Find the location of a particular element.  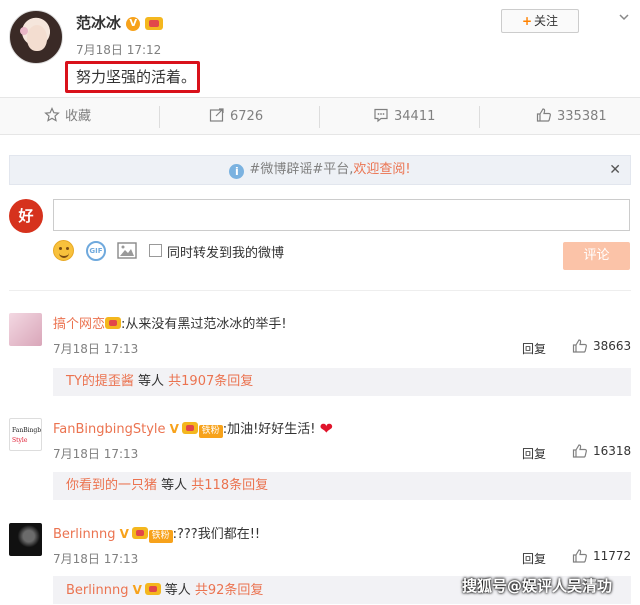

comment-line: 搞个网恋 :从来没有黑过范冰冰的举手! is located at coordinates (170, 322).